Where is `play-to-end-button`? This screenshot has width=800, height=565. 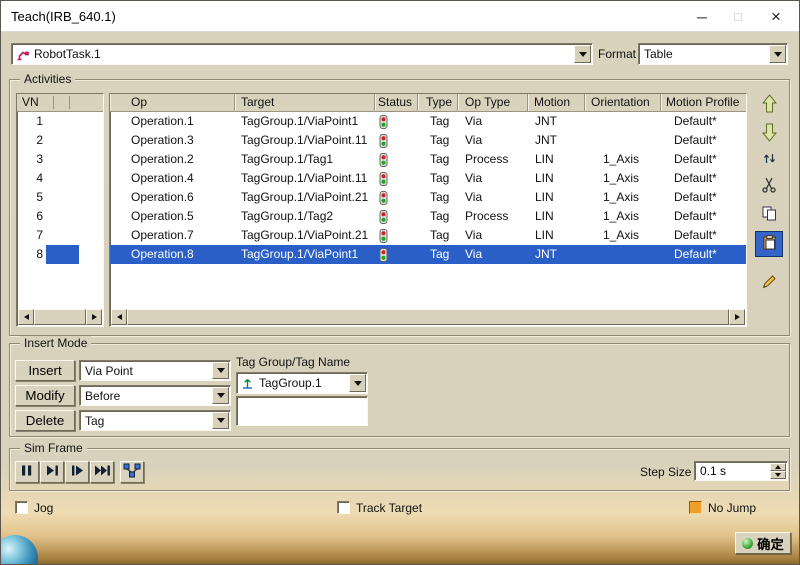 play-to-end-button is located at coordinates (102, 472).